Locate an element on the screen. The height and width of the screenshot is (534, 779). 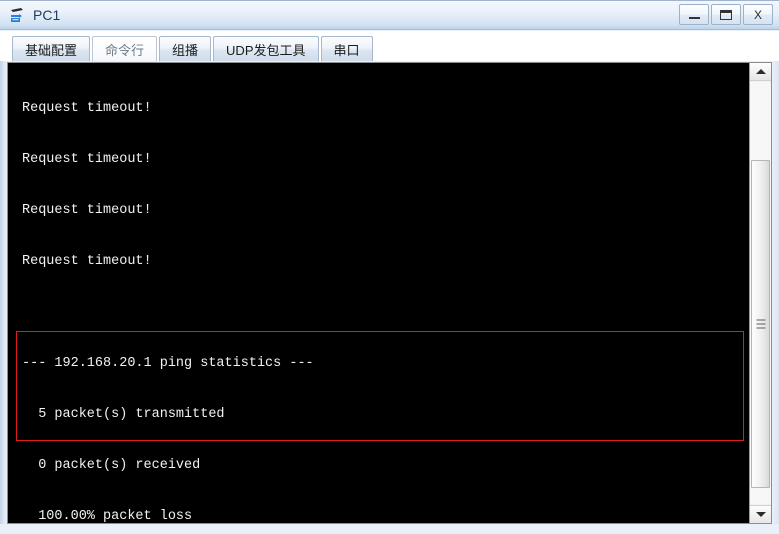
tab-multicast: 组播 is located at coordinates (185, 48).